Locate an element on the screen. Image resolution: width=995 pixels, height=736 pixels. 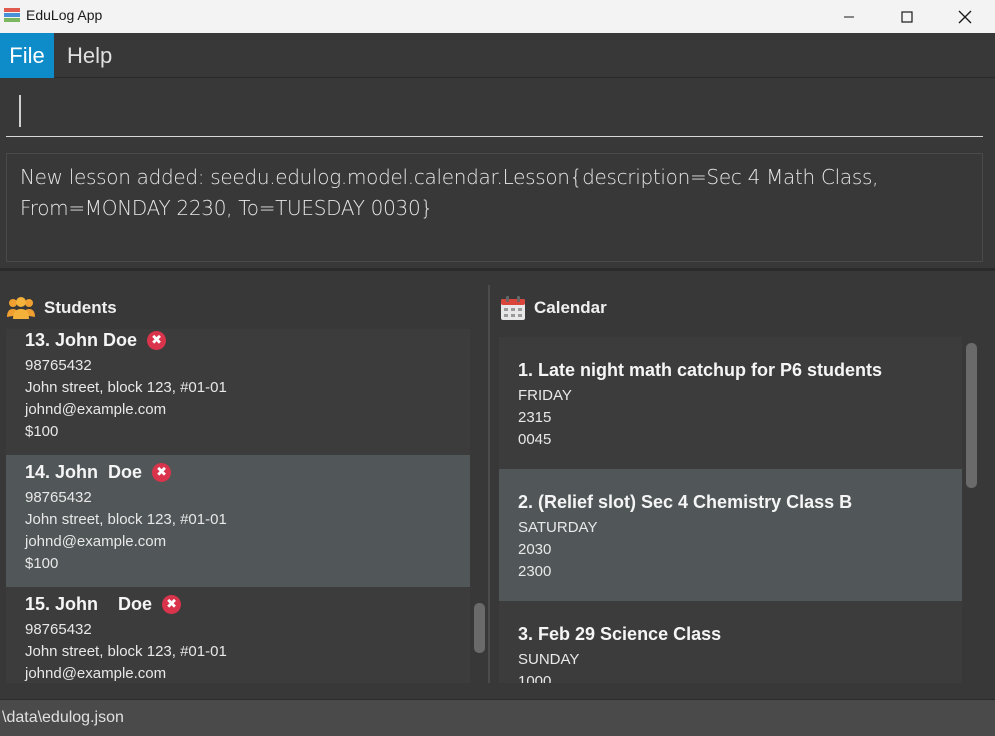
calendar-header-label: Calendar is located at coordinates (570, 307).